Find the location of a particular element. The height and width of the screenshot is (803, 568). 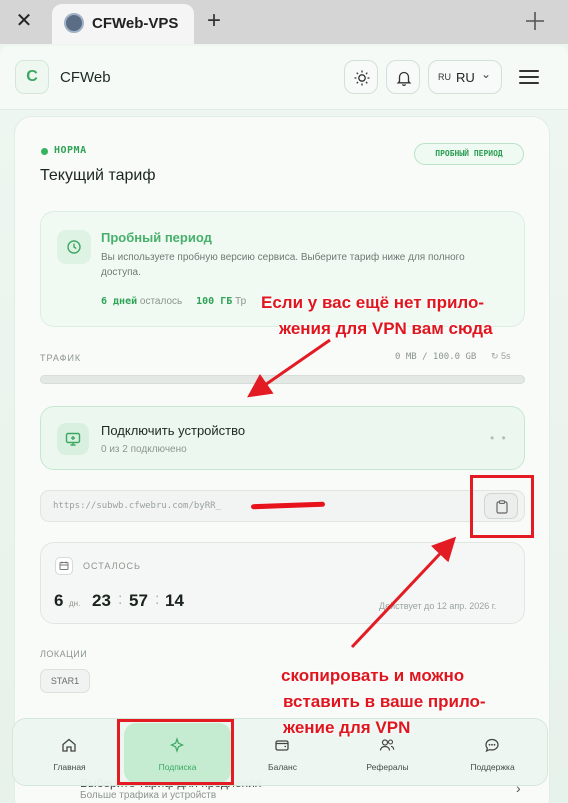

nav-label: Поддержка is located at coordinates (492, 767).